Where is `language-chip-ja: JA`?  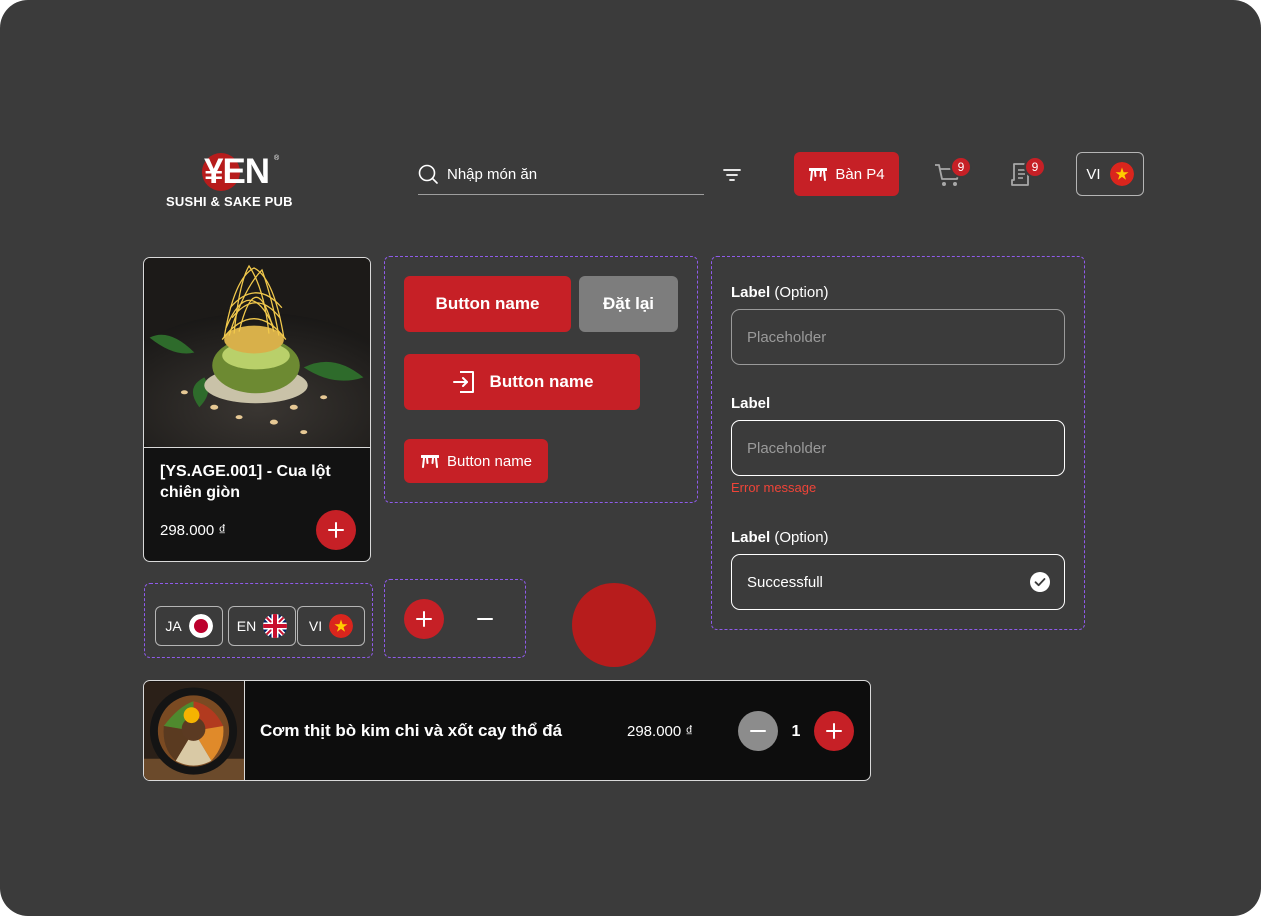 language-chip-ja: JA is located at coordinates (189, 626).